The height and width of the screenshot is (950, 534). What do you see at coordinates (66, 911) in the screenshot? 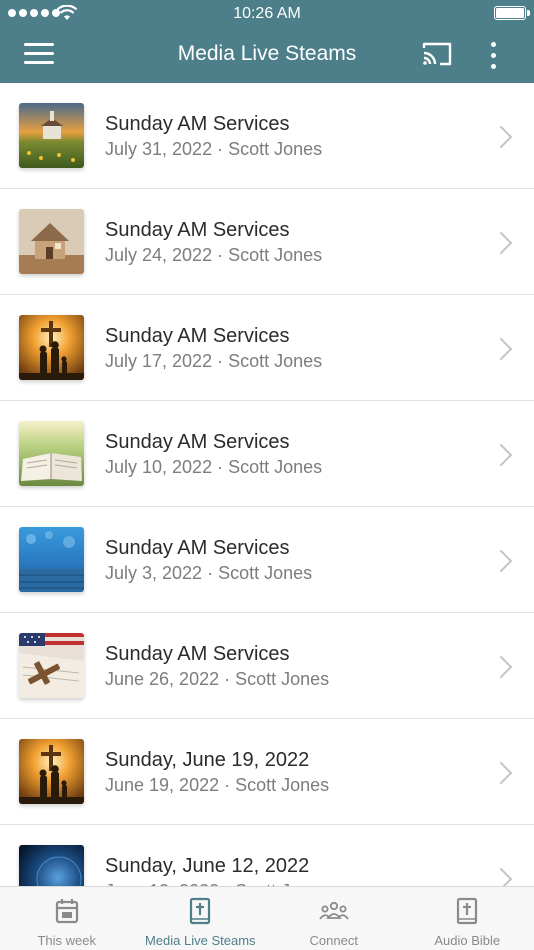
I see `calendar-icon` at bounding box center [66, 911].